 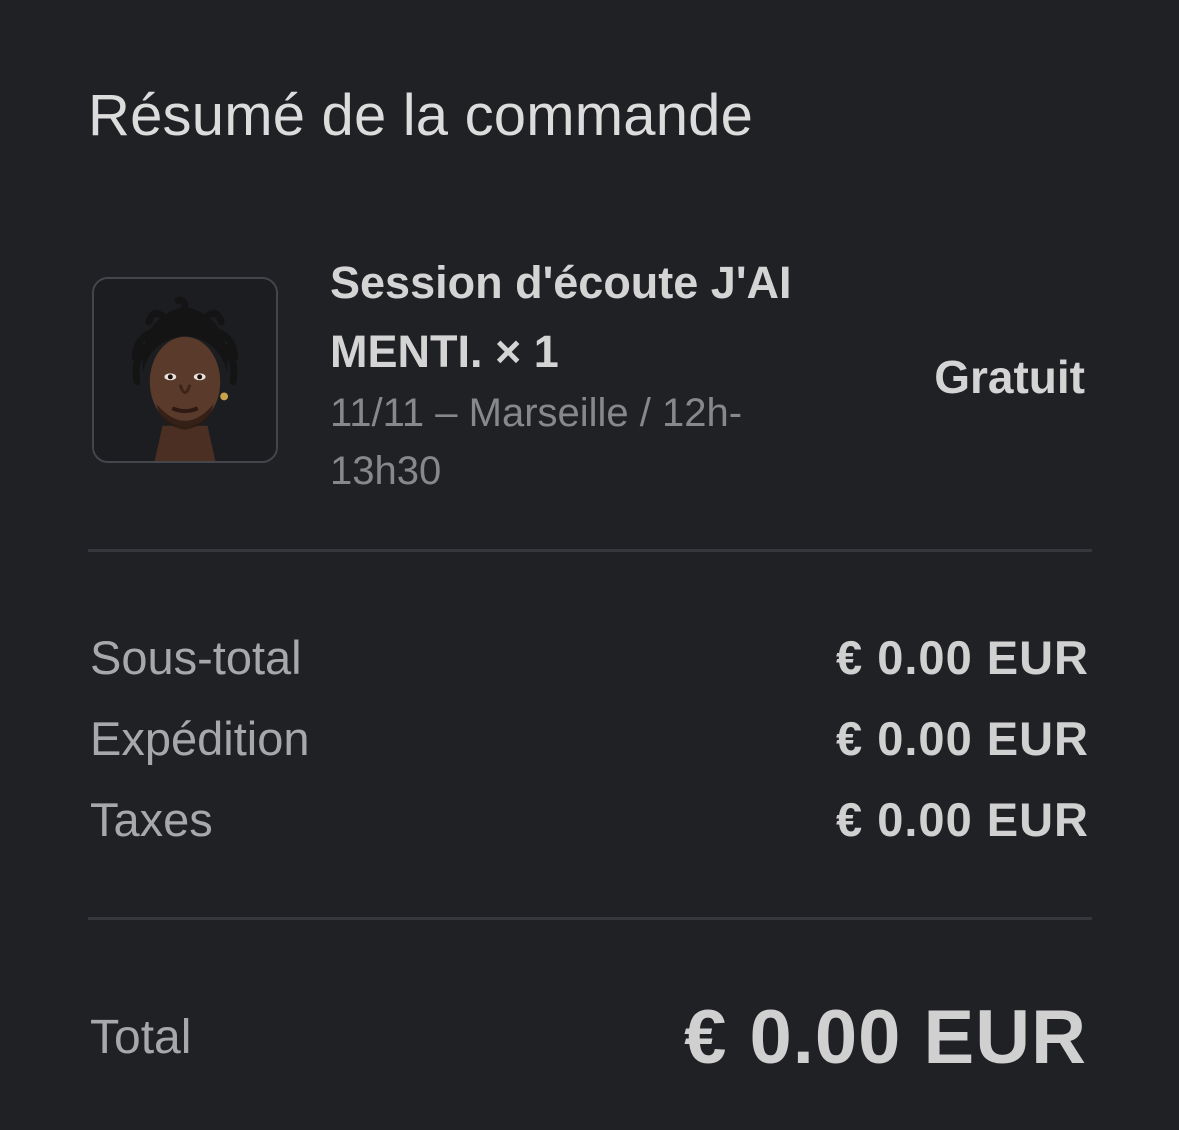 I want to click on subtotal-row: Sous-total € 0.00 EUR, so click(x=589, y=660).